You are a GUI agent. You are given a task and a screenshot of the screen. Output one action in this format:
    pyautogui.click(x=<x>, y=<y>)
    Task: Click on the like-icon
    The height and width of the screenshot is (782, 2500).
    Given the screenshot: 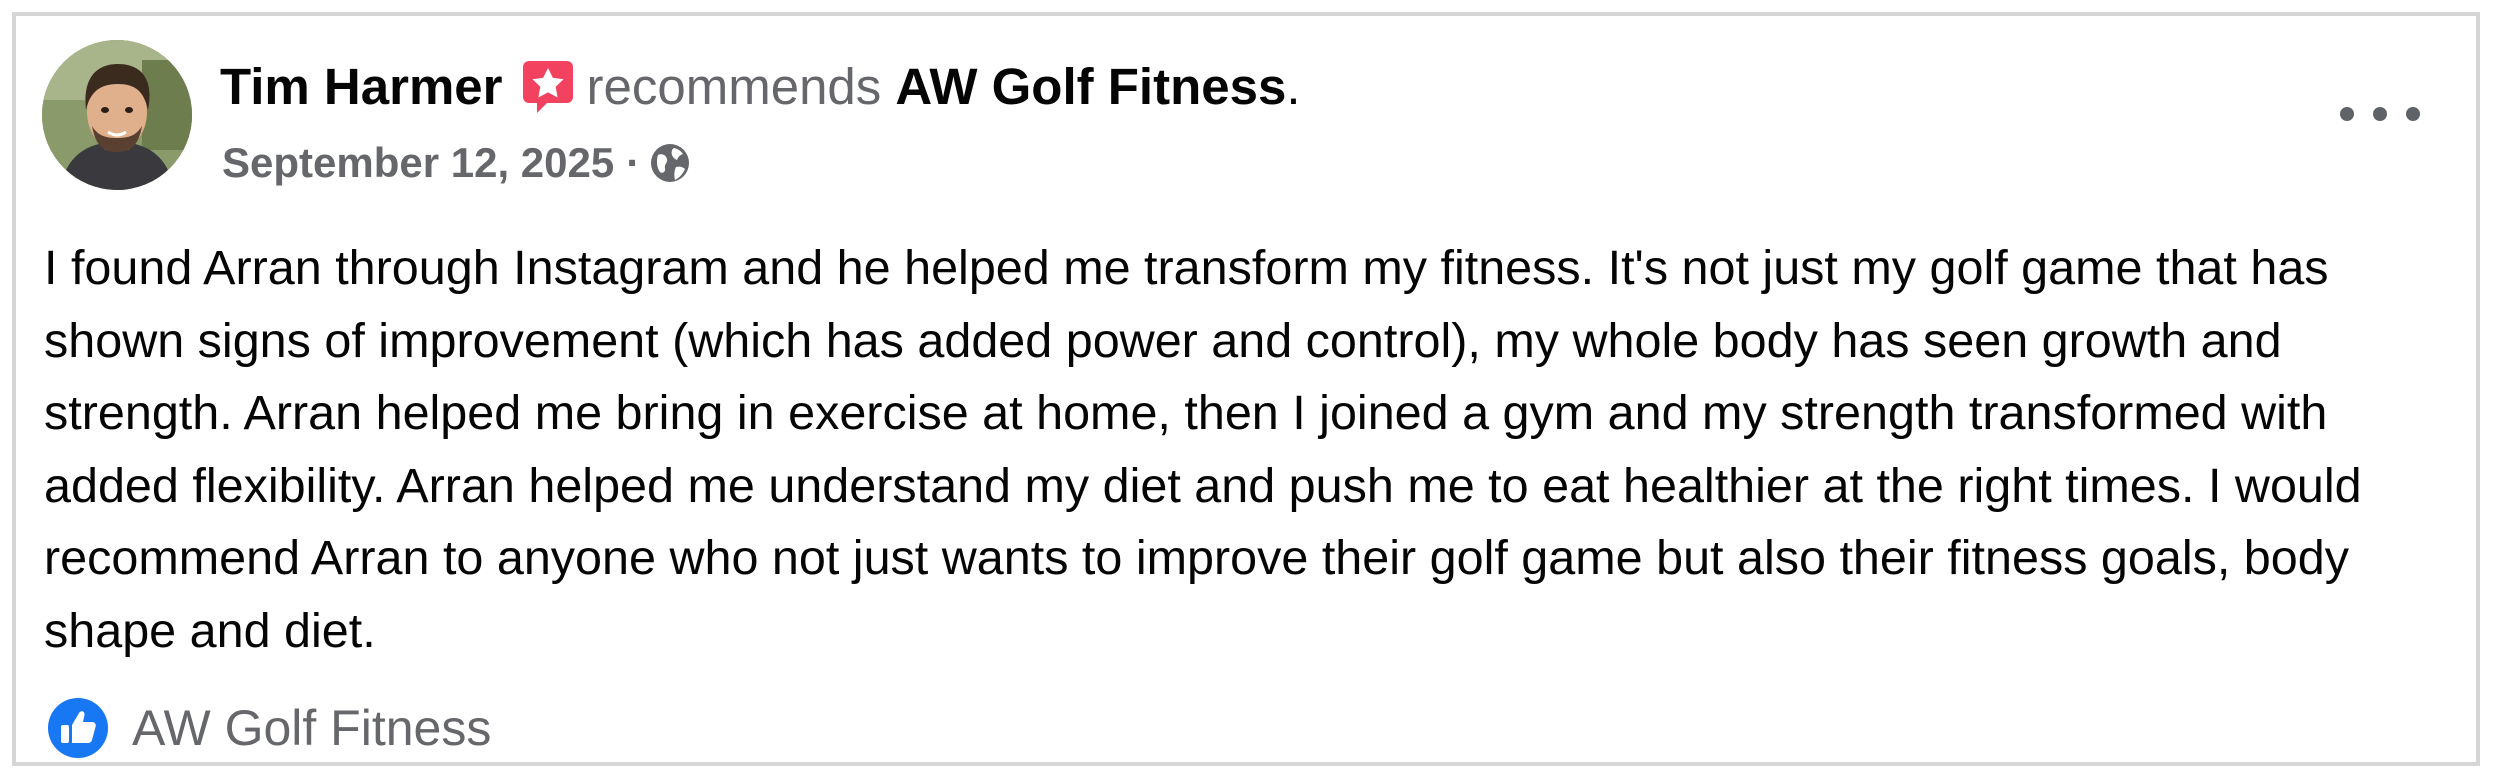 What is the action you would take?
    pyautogui.click(x=78, y=728)
    